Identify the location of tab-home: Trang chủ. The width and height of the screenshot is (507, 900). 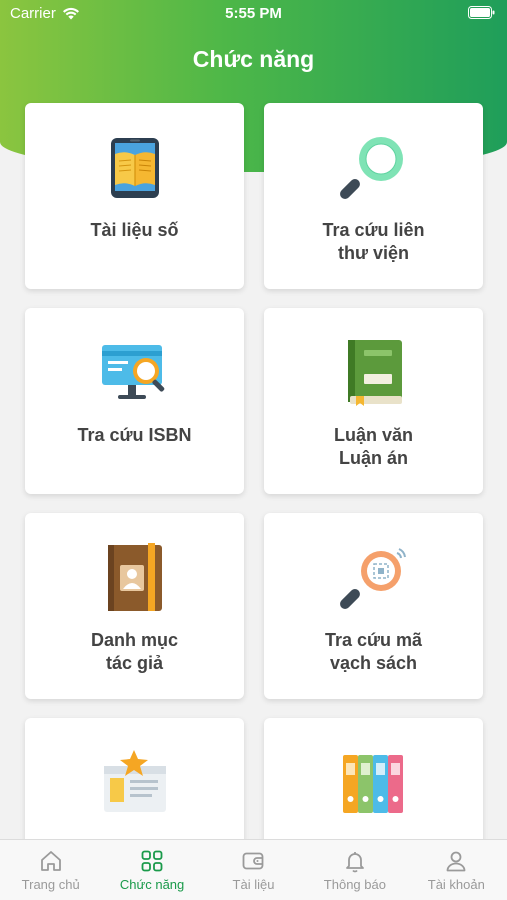
(50, 870).